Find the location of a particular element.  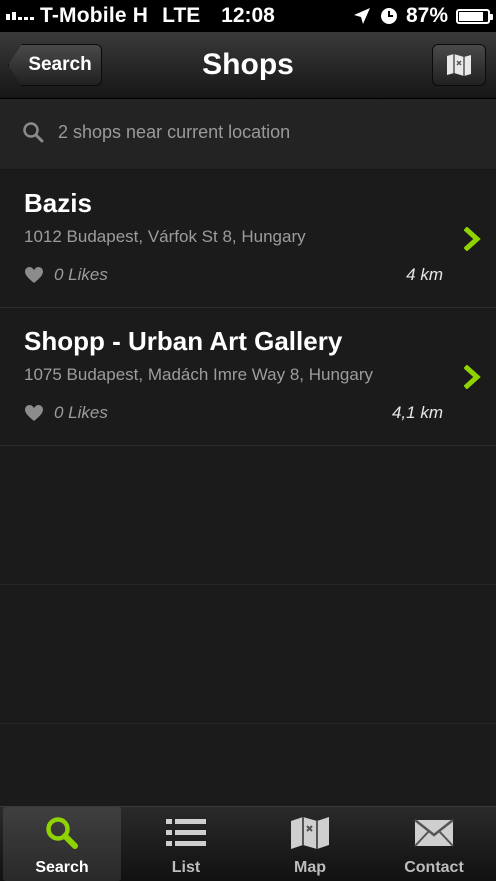

tab-label: Contact is located at coordinates (434, 867).